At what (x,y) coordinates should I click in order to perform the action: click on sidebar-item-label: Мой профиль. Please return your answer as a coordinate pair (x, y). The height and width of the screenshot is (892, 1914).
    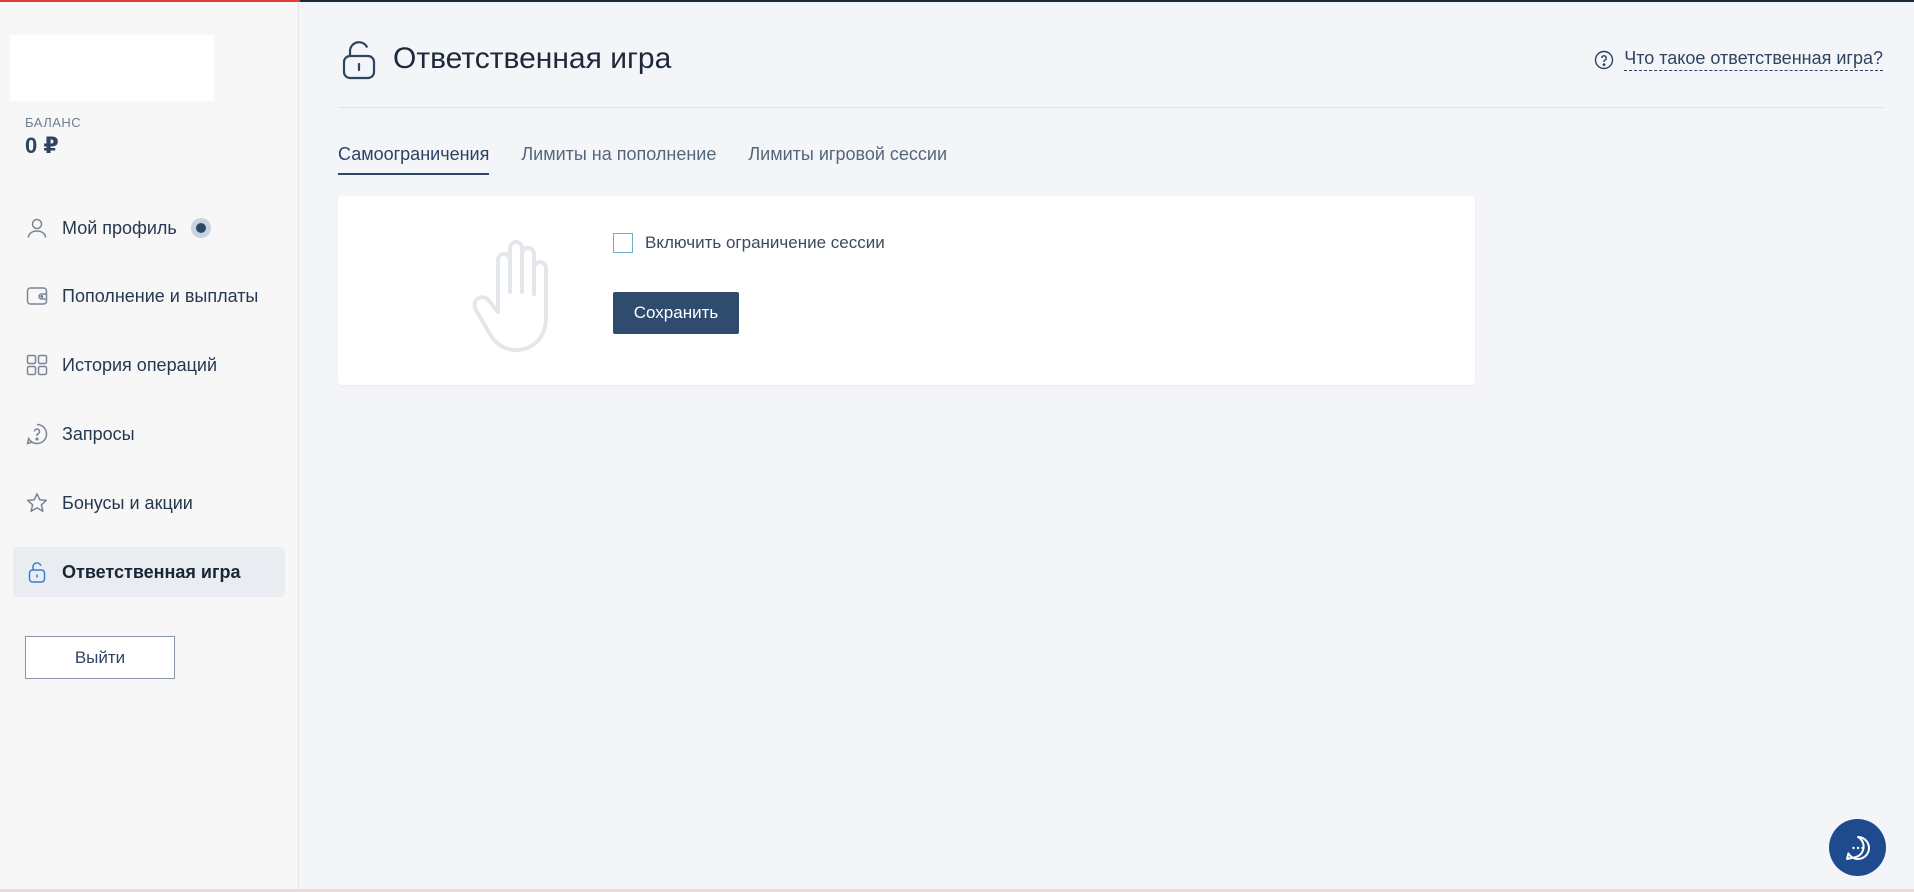
    Looking at the image, I should click on (119, 227).